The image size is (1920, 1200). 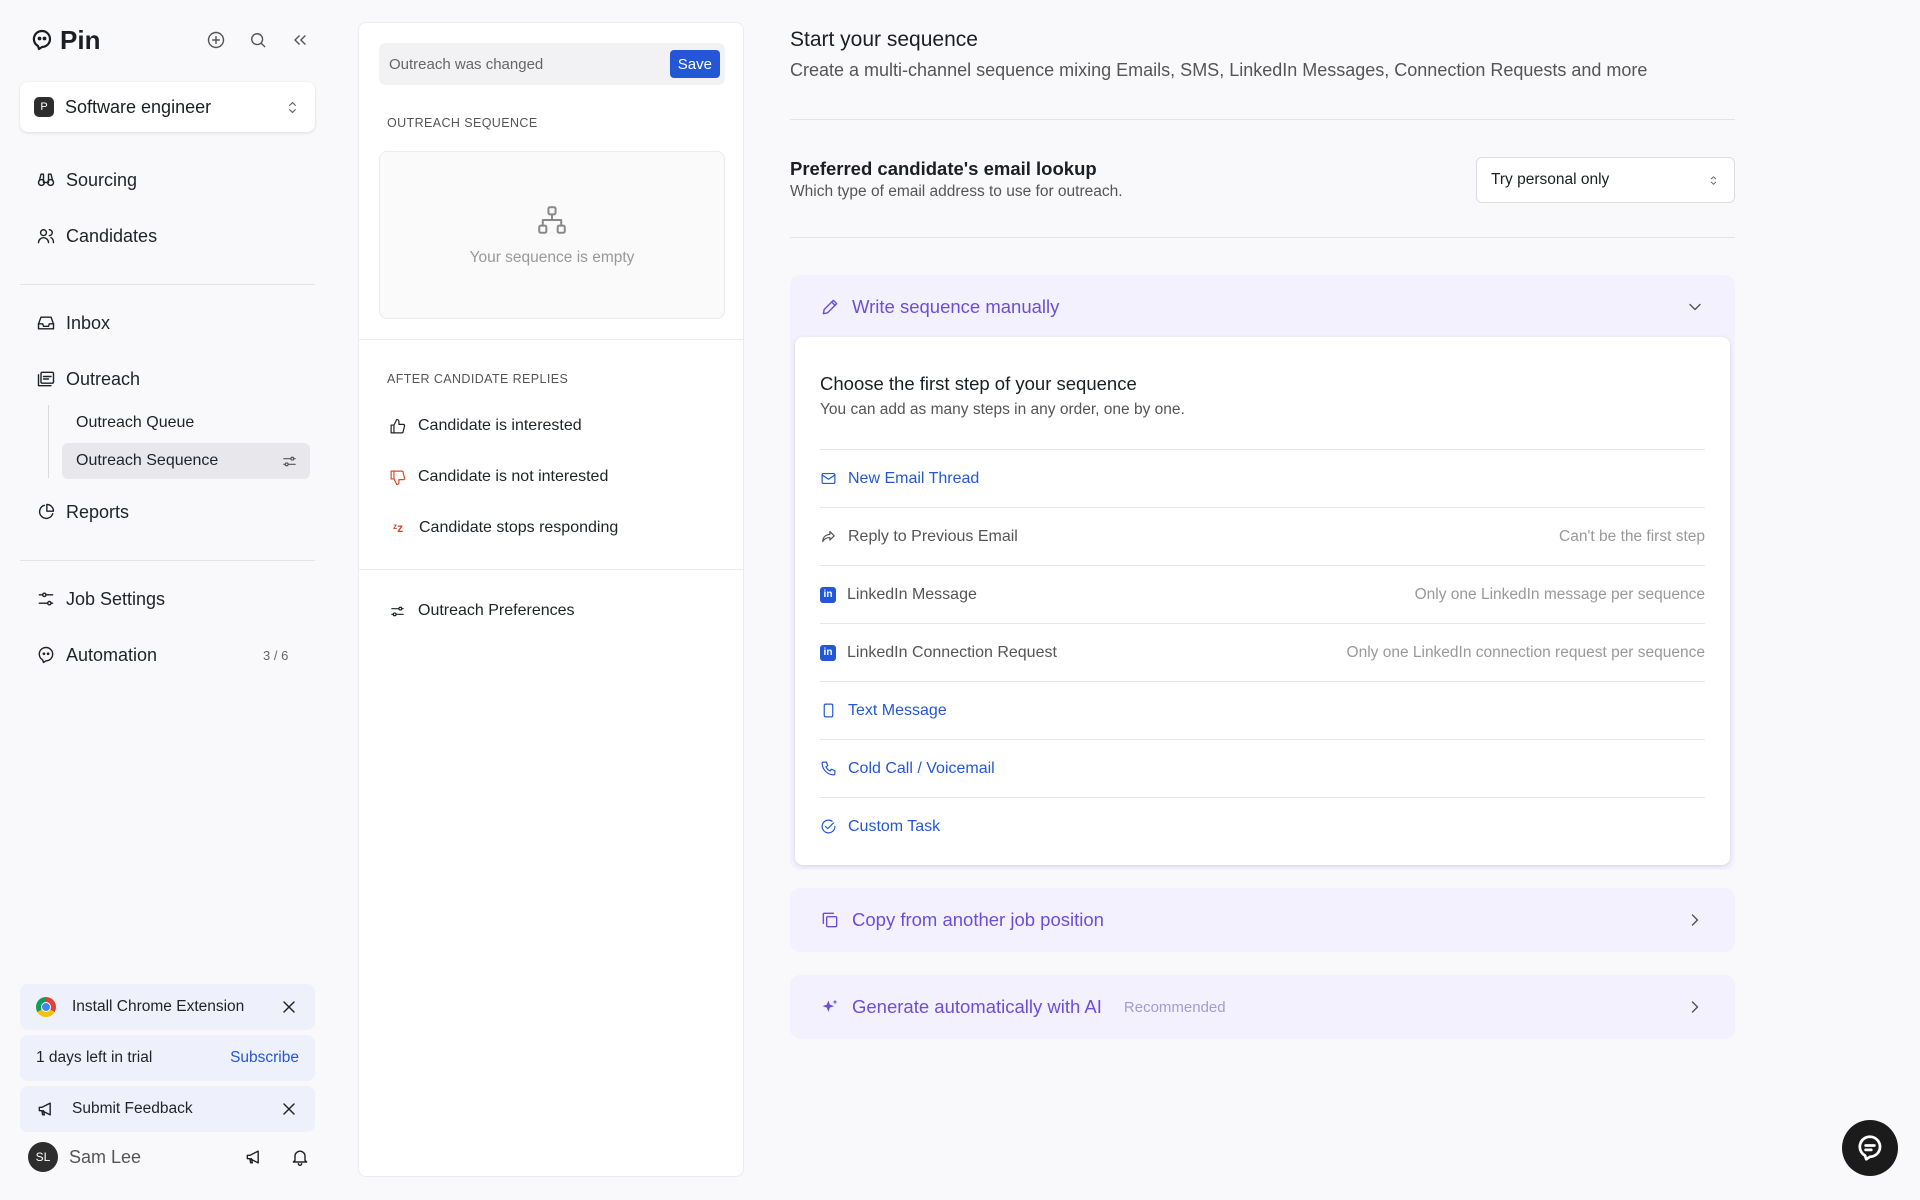 I want to click on phone-device-icon, so click(x=828, y=710).